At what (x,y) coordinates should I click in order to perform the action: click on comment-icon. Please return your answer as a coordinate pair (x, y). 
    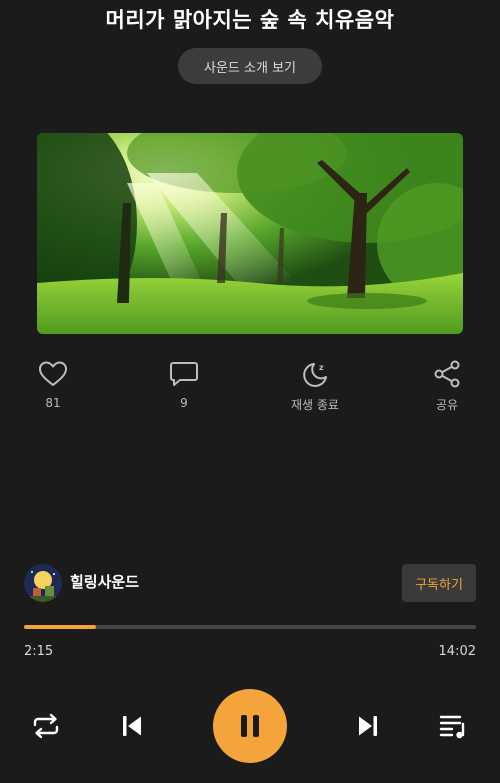
    Looking at the image, I should click on (184, 374).